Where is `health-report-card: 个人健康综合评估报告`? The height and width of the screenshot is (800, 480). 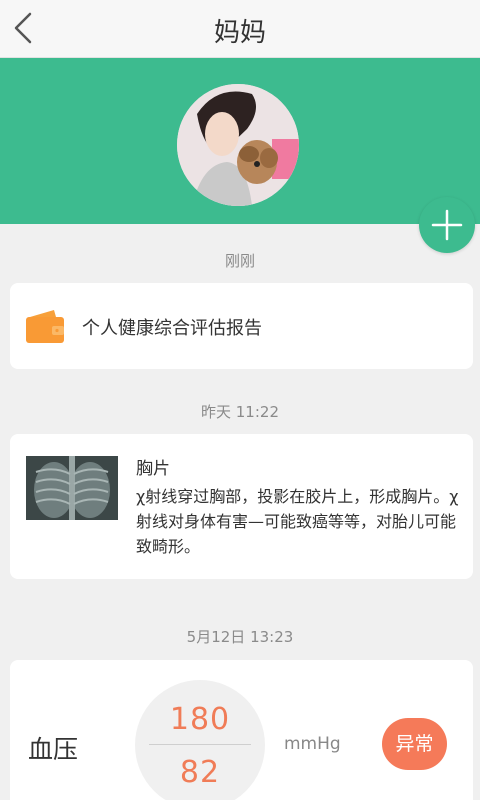
health-report-card: 个人健康综合评估报告 is located at coordinates (241, 326).